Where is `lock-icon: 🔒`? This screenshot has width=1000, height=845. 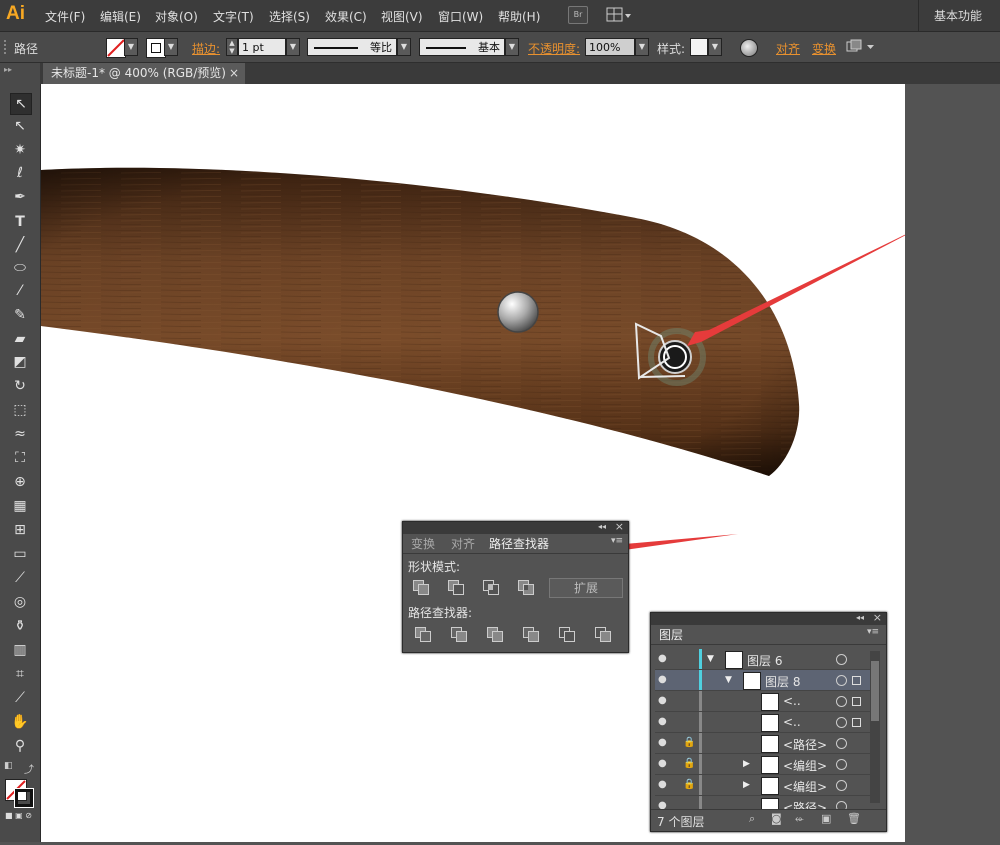 lock-icon: 🔒 is located at coordinates (689, 784).